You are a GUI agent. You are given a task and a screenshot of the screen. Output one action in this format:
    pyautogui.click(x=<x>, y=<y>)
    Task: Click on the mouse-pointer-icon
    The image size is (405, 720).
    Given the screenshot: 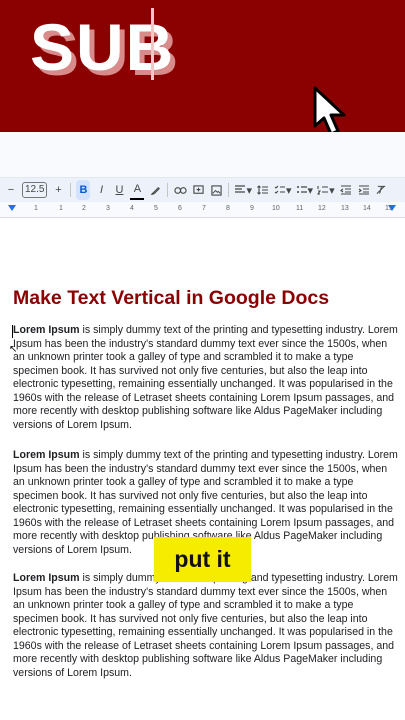 What is the action you would take?
    pyautogui.click(x=329, y=111)
    